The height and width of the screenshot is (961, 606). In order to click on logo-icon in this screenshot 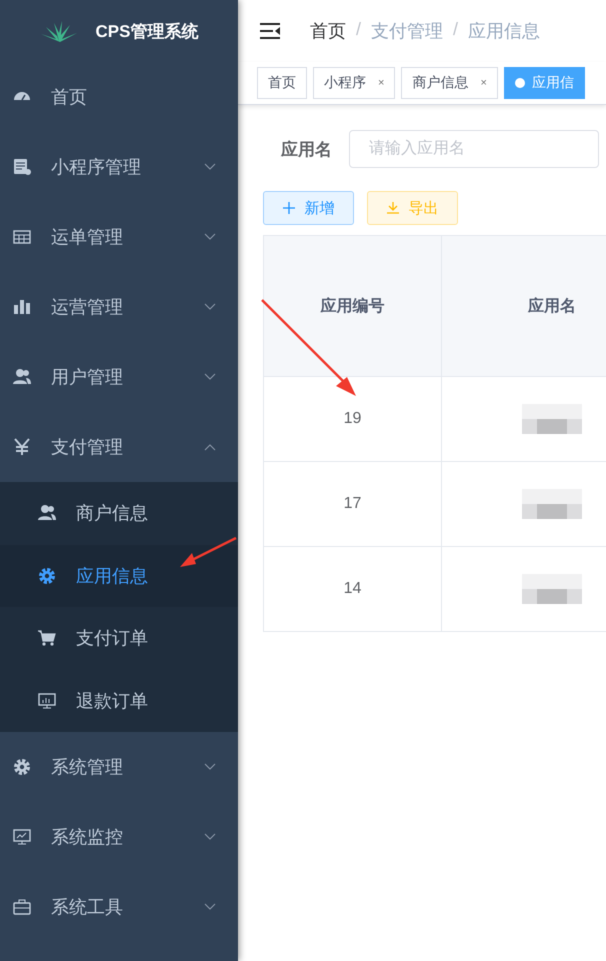, I will do `click(59, 31)`.